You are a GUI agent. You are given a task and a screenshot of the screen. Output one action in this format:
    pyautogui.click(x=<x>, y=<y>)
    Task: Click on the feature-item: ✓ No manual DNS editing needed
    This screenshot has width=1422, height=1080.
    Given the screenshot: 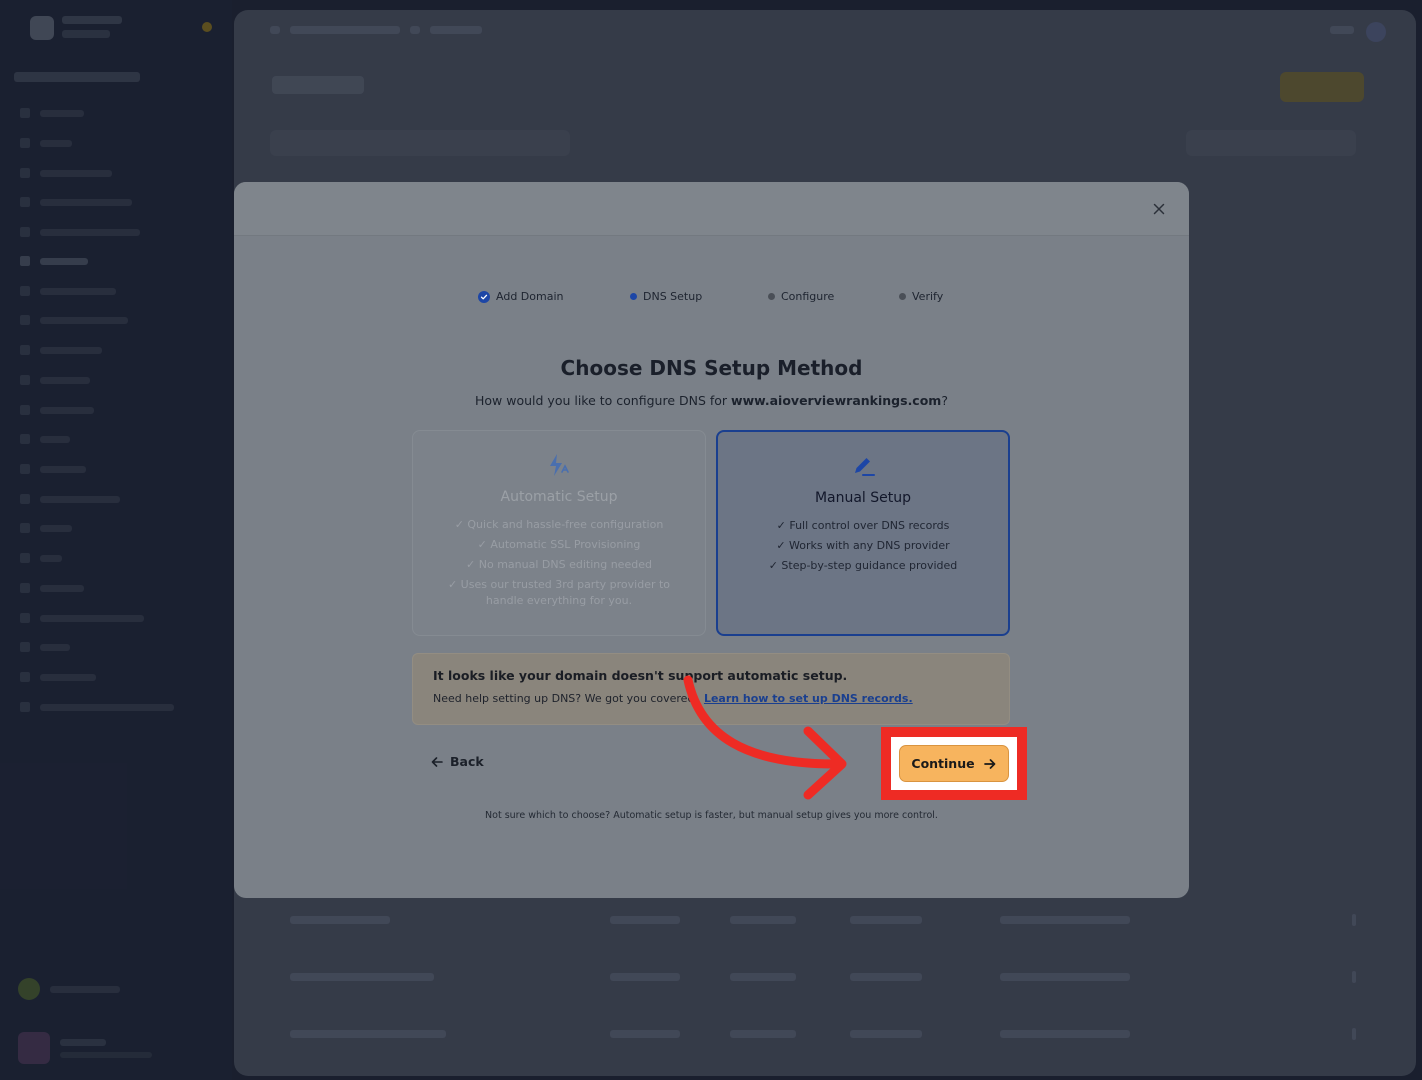 What is the action you would take?
    pyautogui.click(x=559, y=564)
    